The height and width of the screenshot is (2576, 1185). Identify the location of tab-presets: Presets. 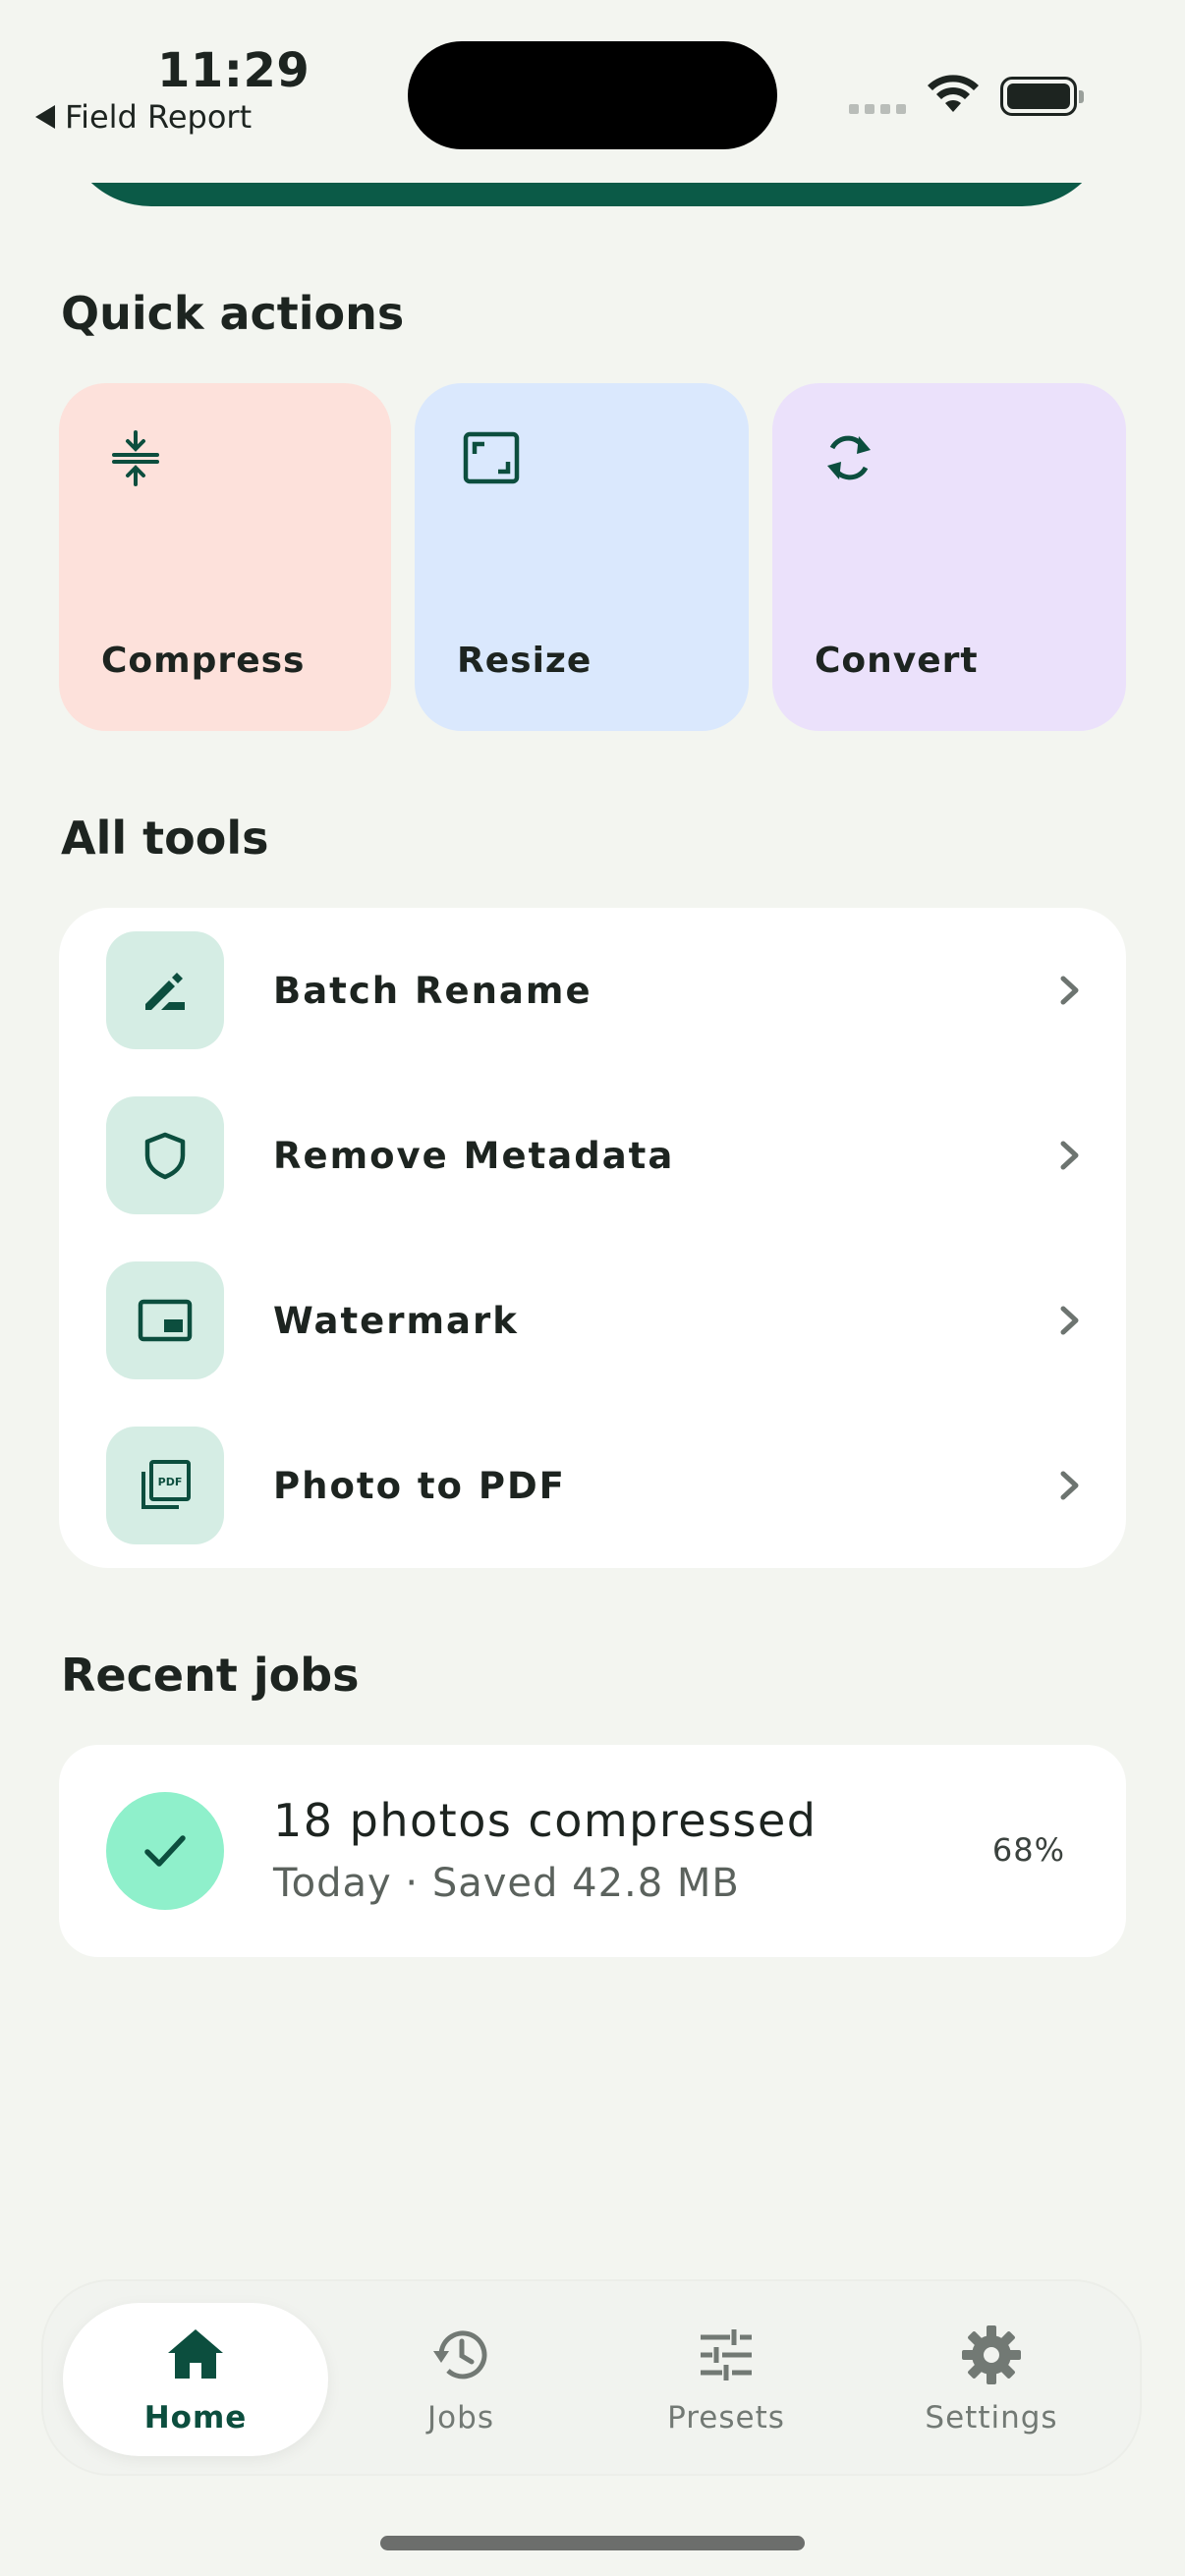
(726, 2379).